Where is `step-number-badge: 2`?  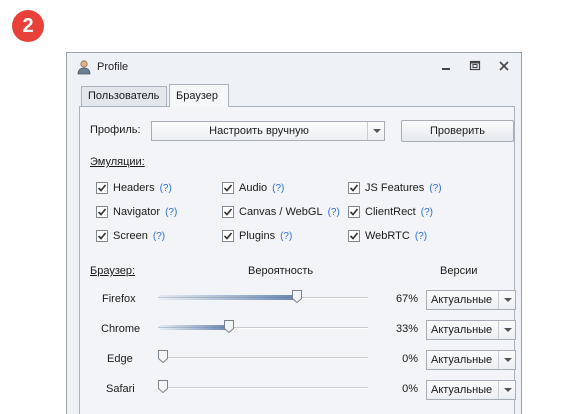
step-number-badge: 2 is located at coordinates (28, 26).